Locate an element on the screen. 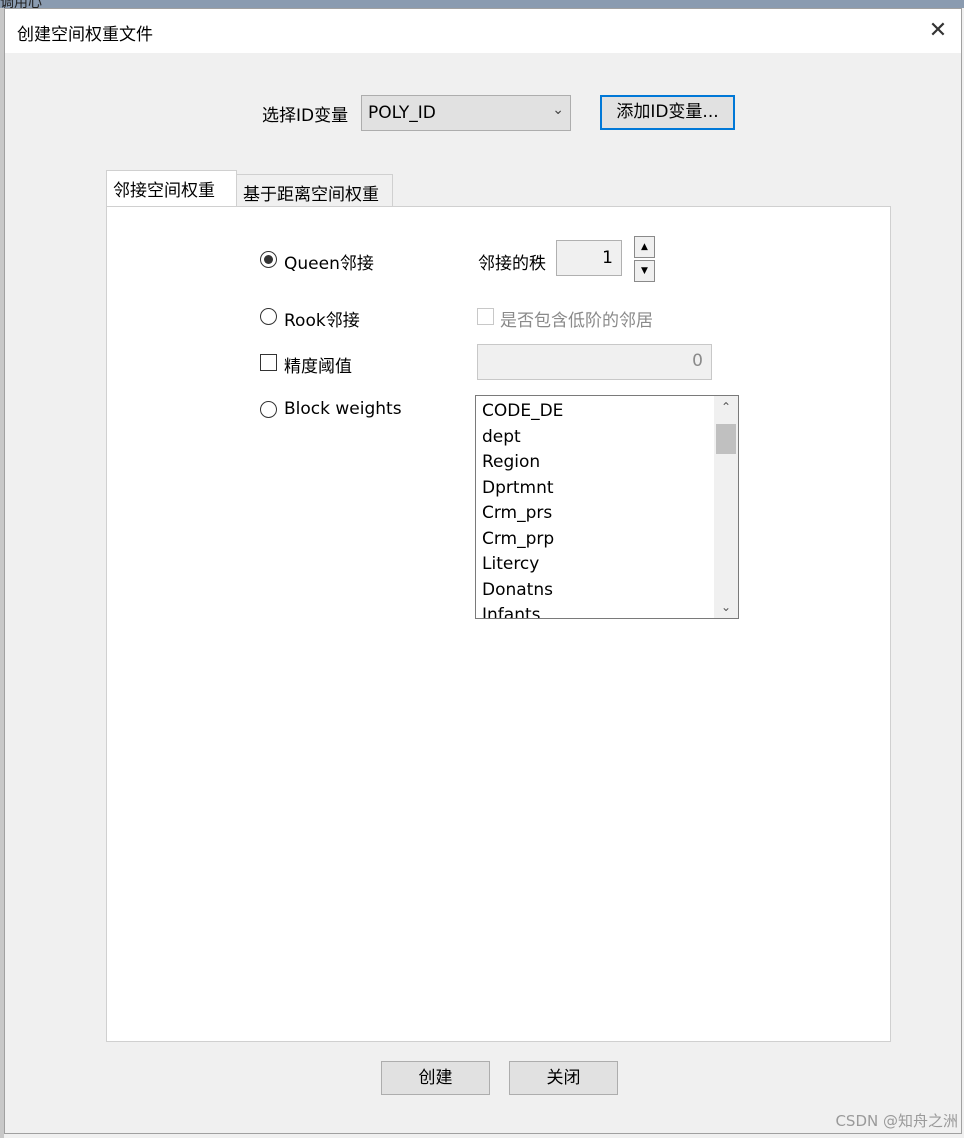  order-input: 1 is located at coordinates (589, 258).